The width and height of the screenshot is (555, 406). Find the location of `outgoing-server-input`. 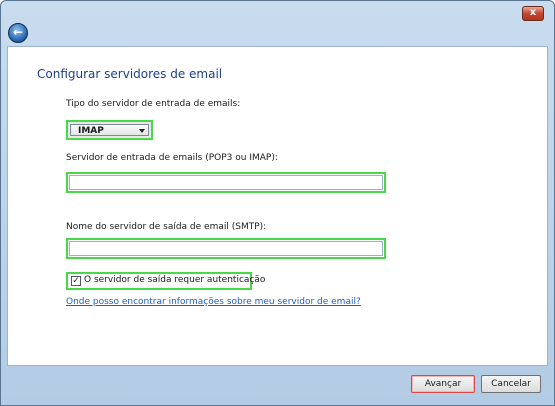

outgoing-server-input is located at coordinates (226, 248).